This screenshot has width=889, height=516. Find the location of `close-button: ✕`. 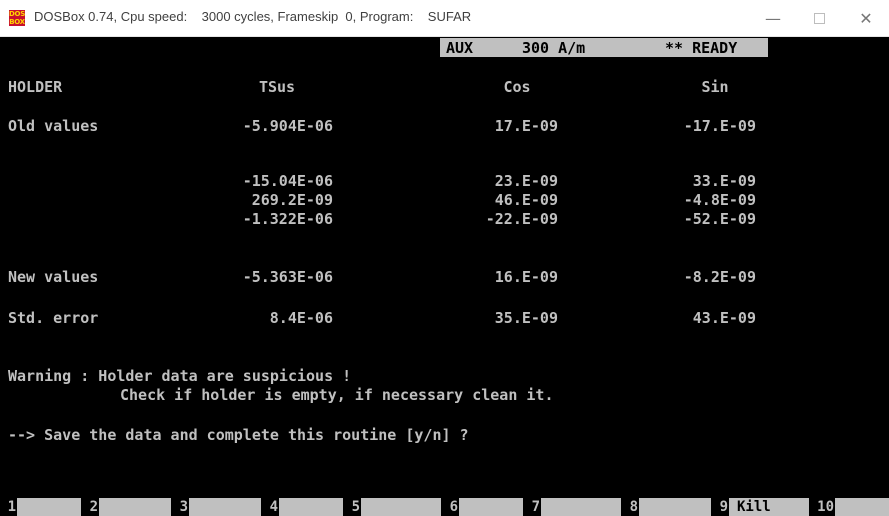

close-button: ✕ is located at coordinates (866, 18).